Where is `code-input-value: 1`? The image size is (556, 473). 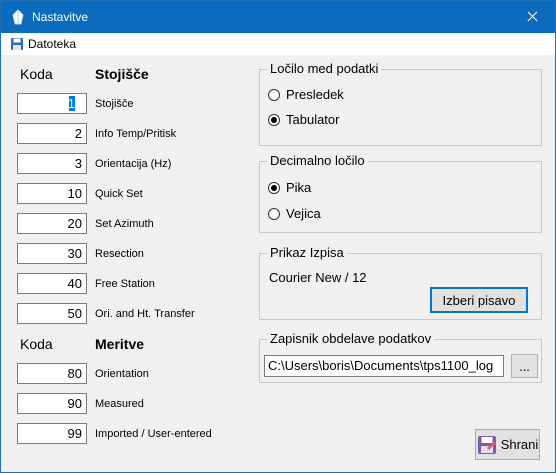 code-input-value: 1 is located at coordinates (71, 103).